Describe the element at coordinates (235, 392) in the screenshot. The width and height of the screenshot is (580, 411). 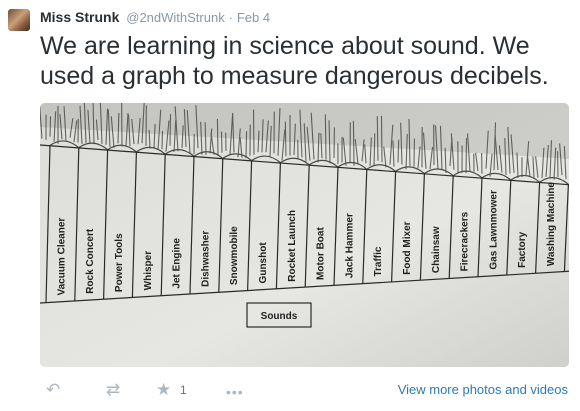
I see `more-icon: •••` at that location.